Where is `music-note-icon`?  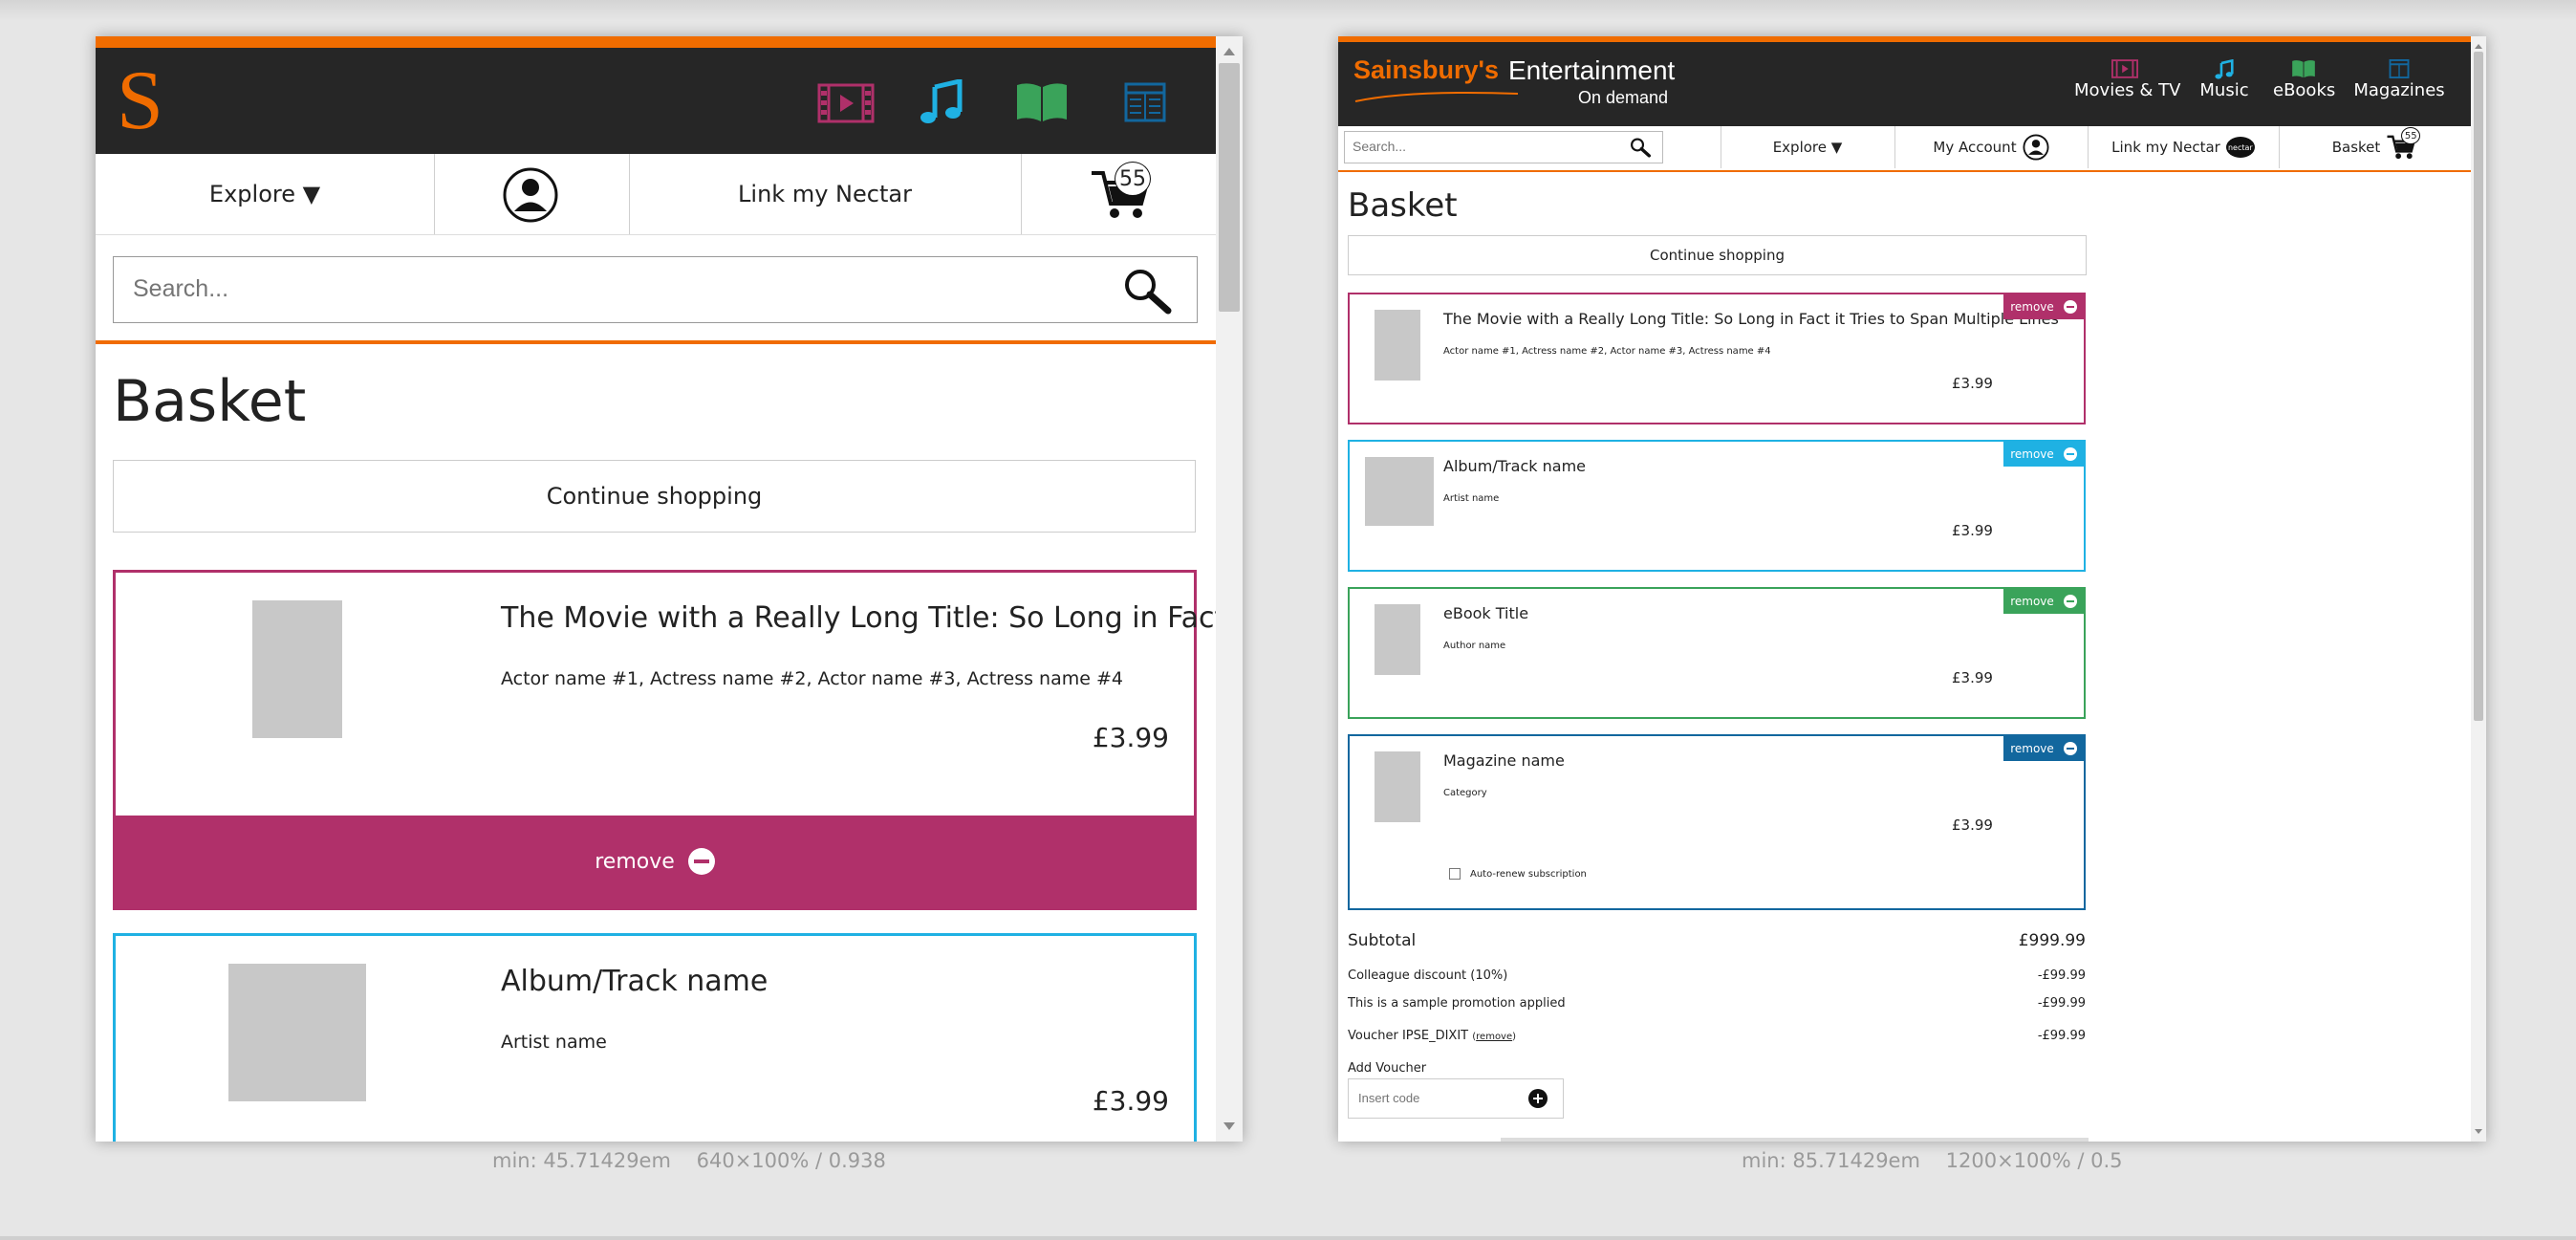 music-note-icon is located at coordinates (941, 102).